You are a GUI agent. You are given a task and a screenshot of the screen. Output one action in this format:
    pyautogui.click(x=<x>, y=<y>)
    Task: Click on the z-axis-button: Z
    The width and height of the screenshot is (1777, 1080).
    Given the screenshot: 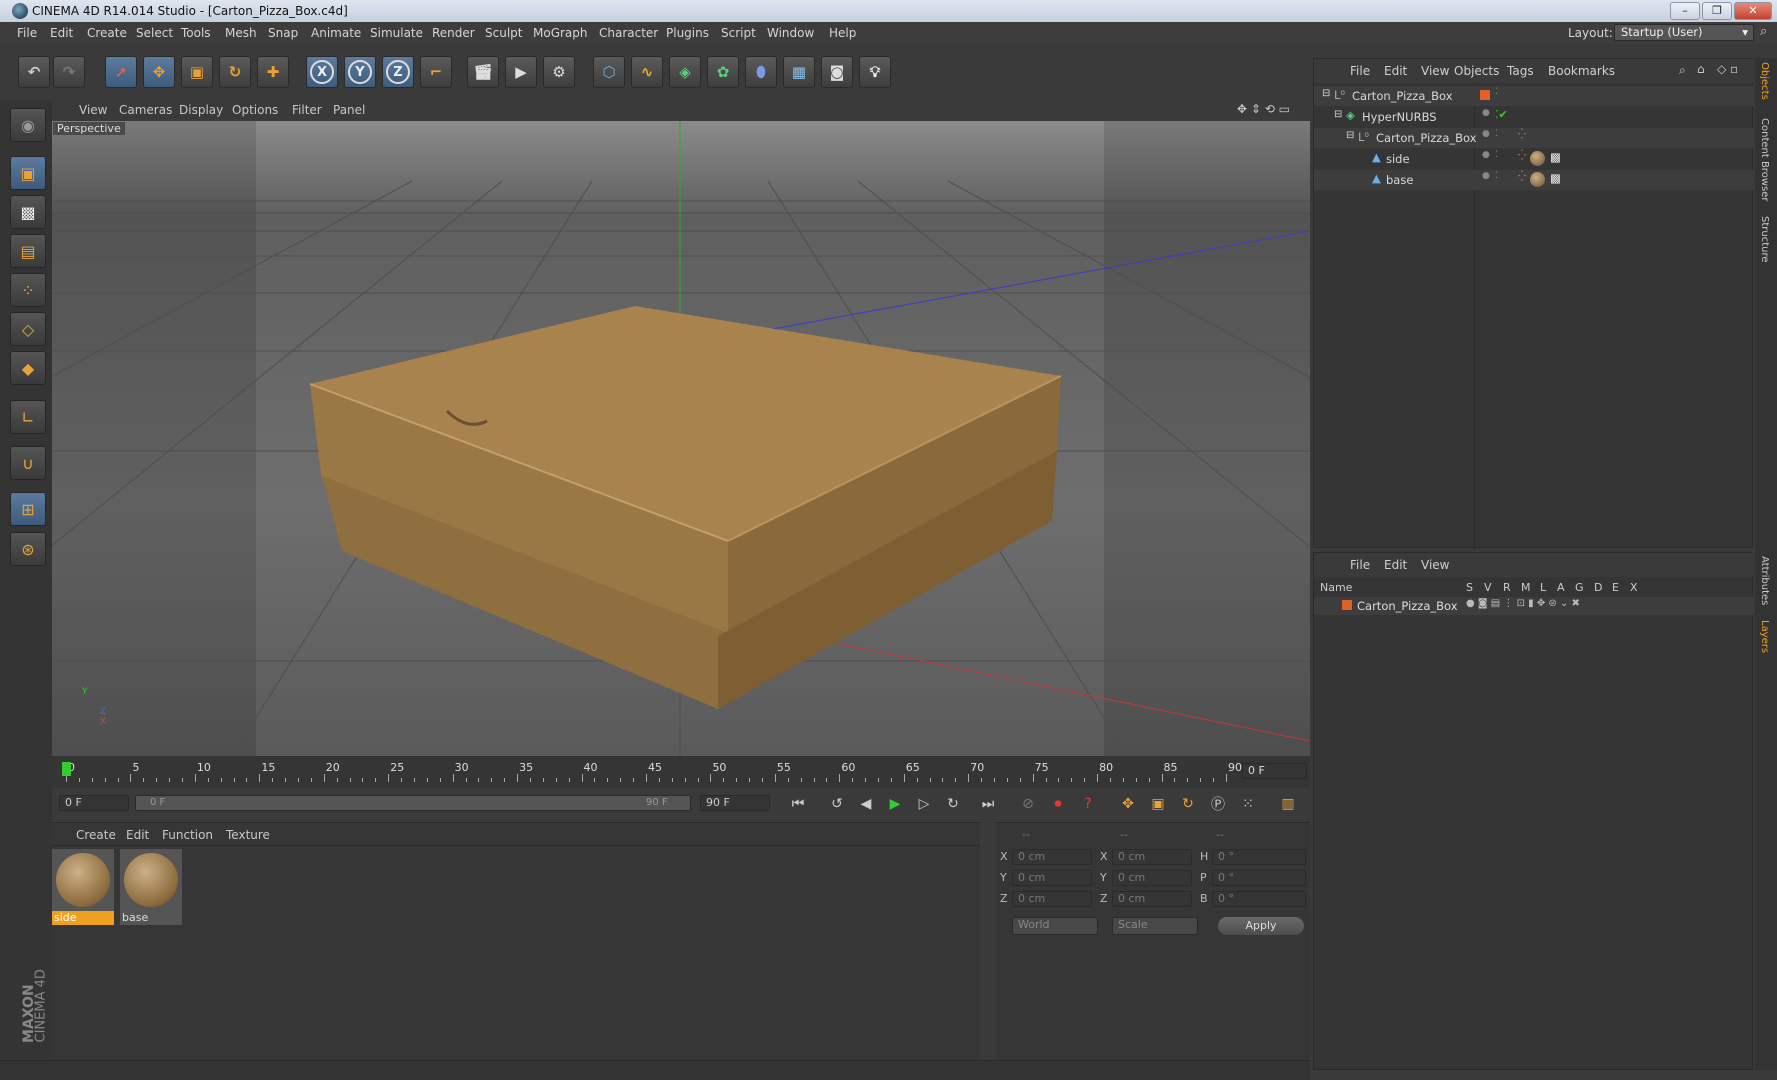 What is the action you would take?
    pyautogui.click(x=398, y=72)
    